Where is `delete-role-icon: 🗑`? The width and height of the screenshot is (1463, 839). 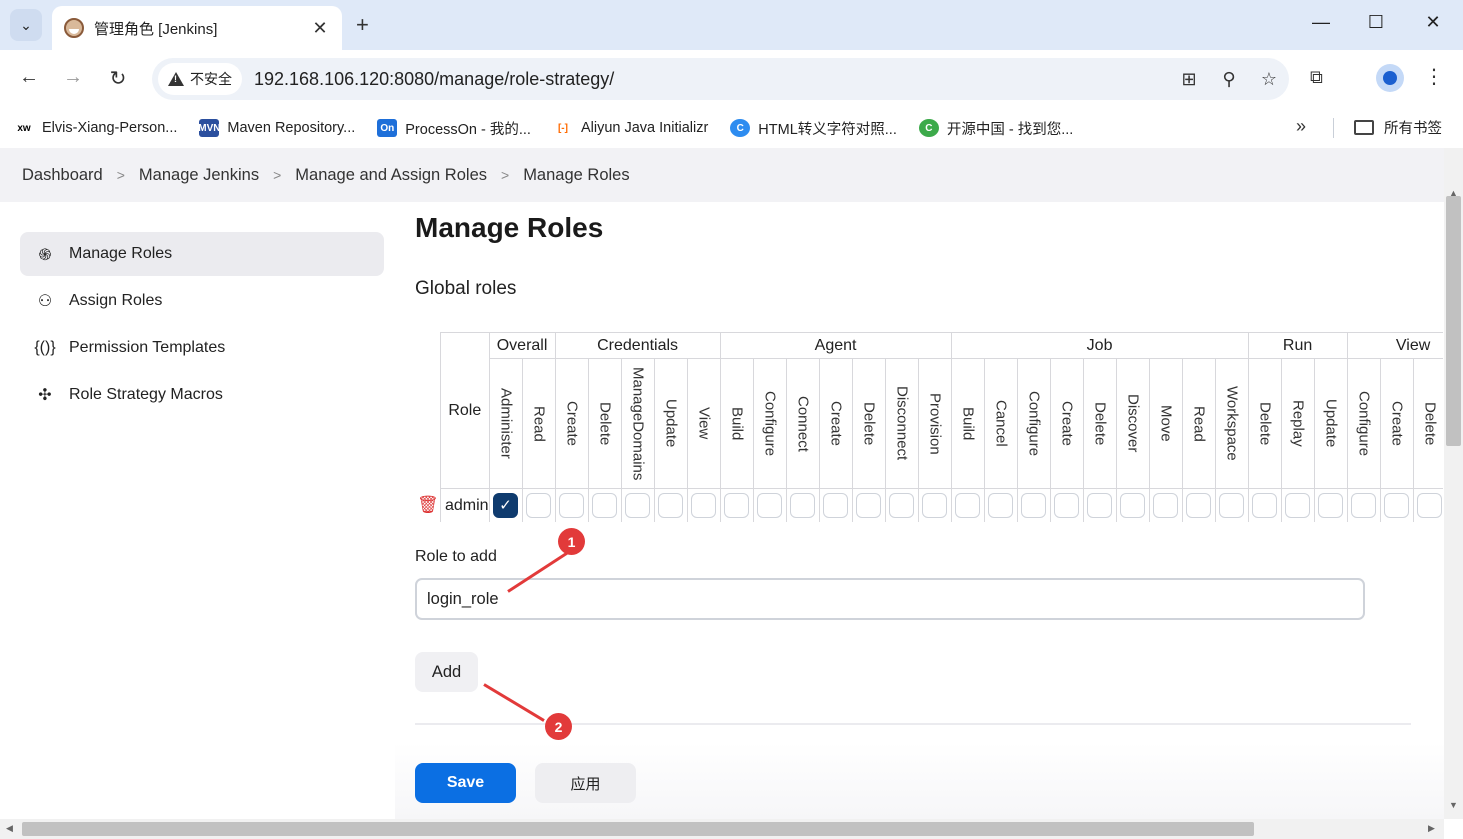 delete-role-icon: 🗑 is located at coordinates (428, 505).